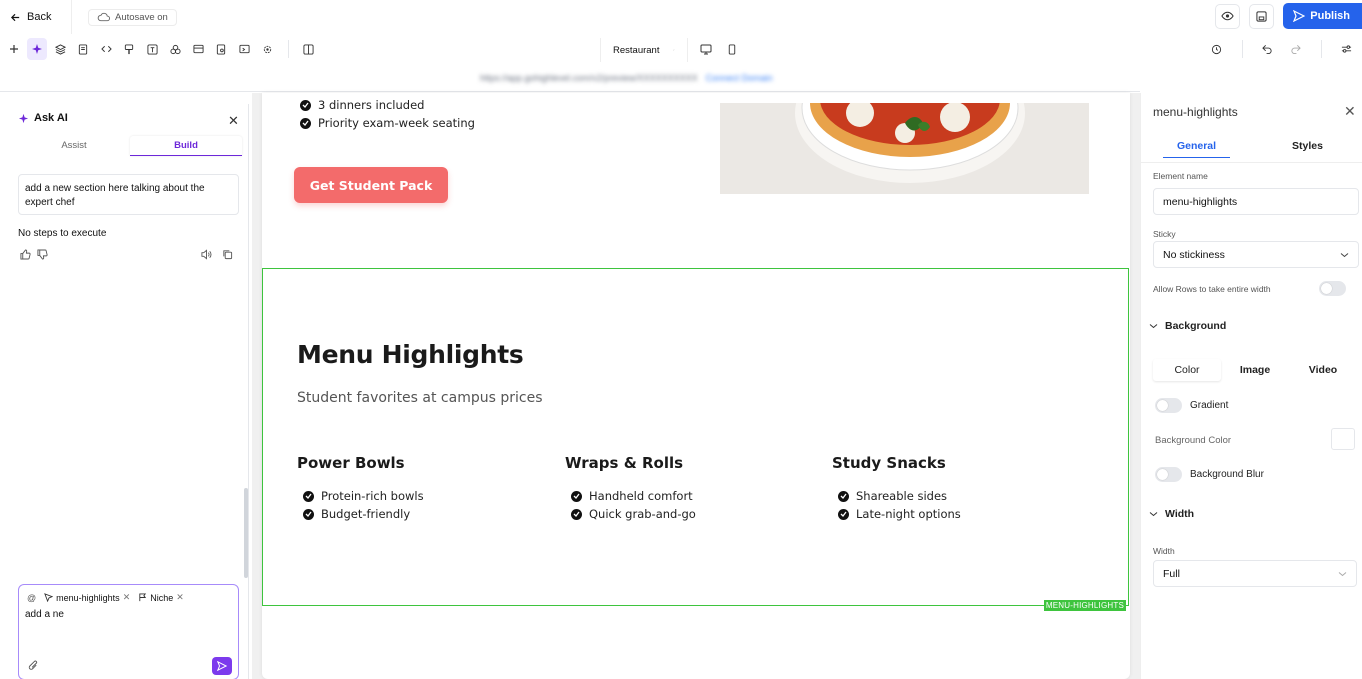 The width and height of the screenshot is (1362, 679). What do you see at coordinates (1256, 254) in the screenshot?
I see `sticky-select: No stickiness` at bounding box center [1256, 254].